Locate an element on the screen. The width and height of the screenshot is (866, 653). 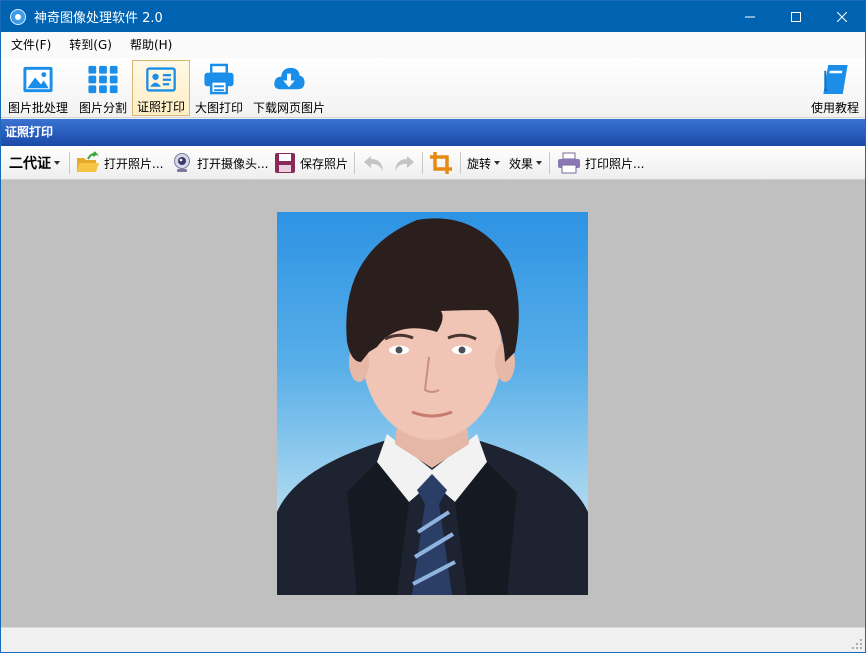
image-icon is located at coordinates (38, 79).